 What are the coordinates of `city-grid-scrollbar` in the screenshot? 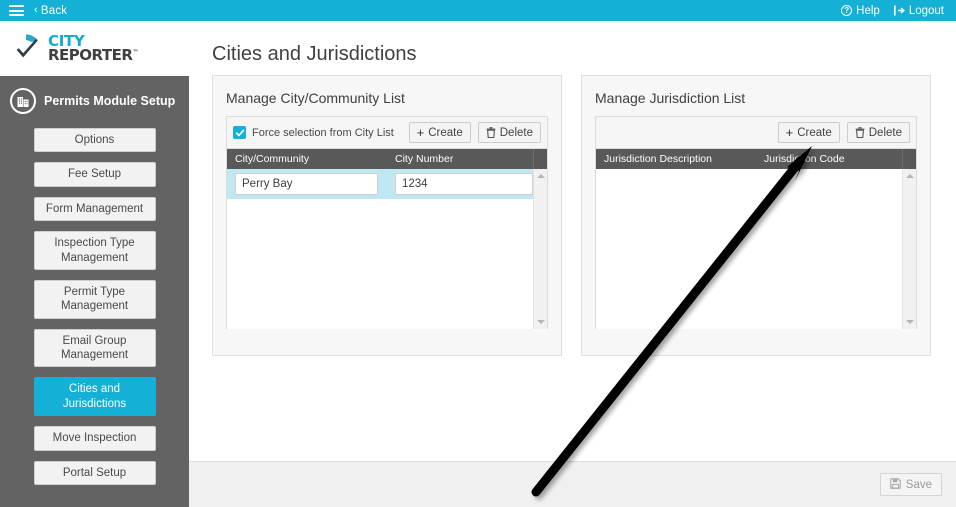 It's located at (540, 249).